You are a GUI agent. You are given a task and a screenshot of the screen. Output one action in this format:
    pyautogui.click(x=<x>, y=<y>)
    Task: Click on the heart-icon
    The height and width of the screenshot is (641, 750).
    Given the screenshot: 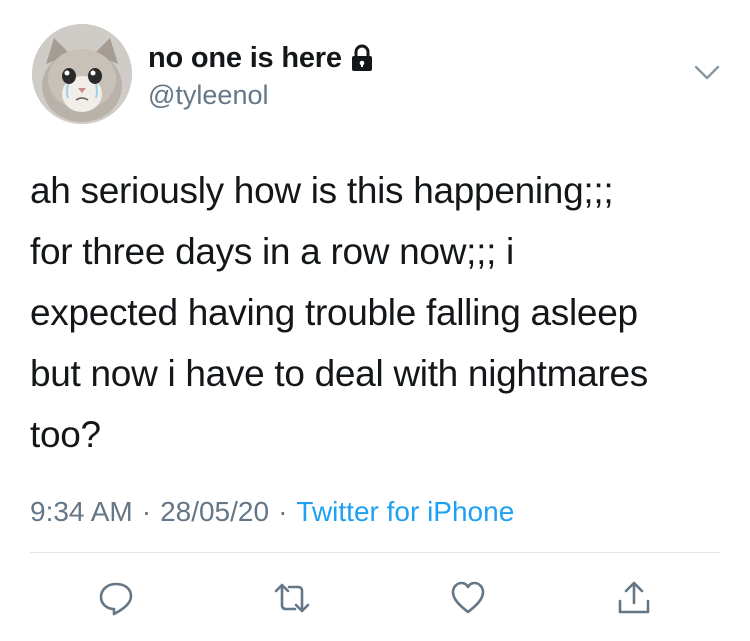 What is the action you would take?
    pyautogui.click(x=468, y=597)
    